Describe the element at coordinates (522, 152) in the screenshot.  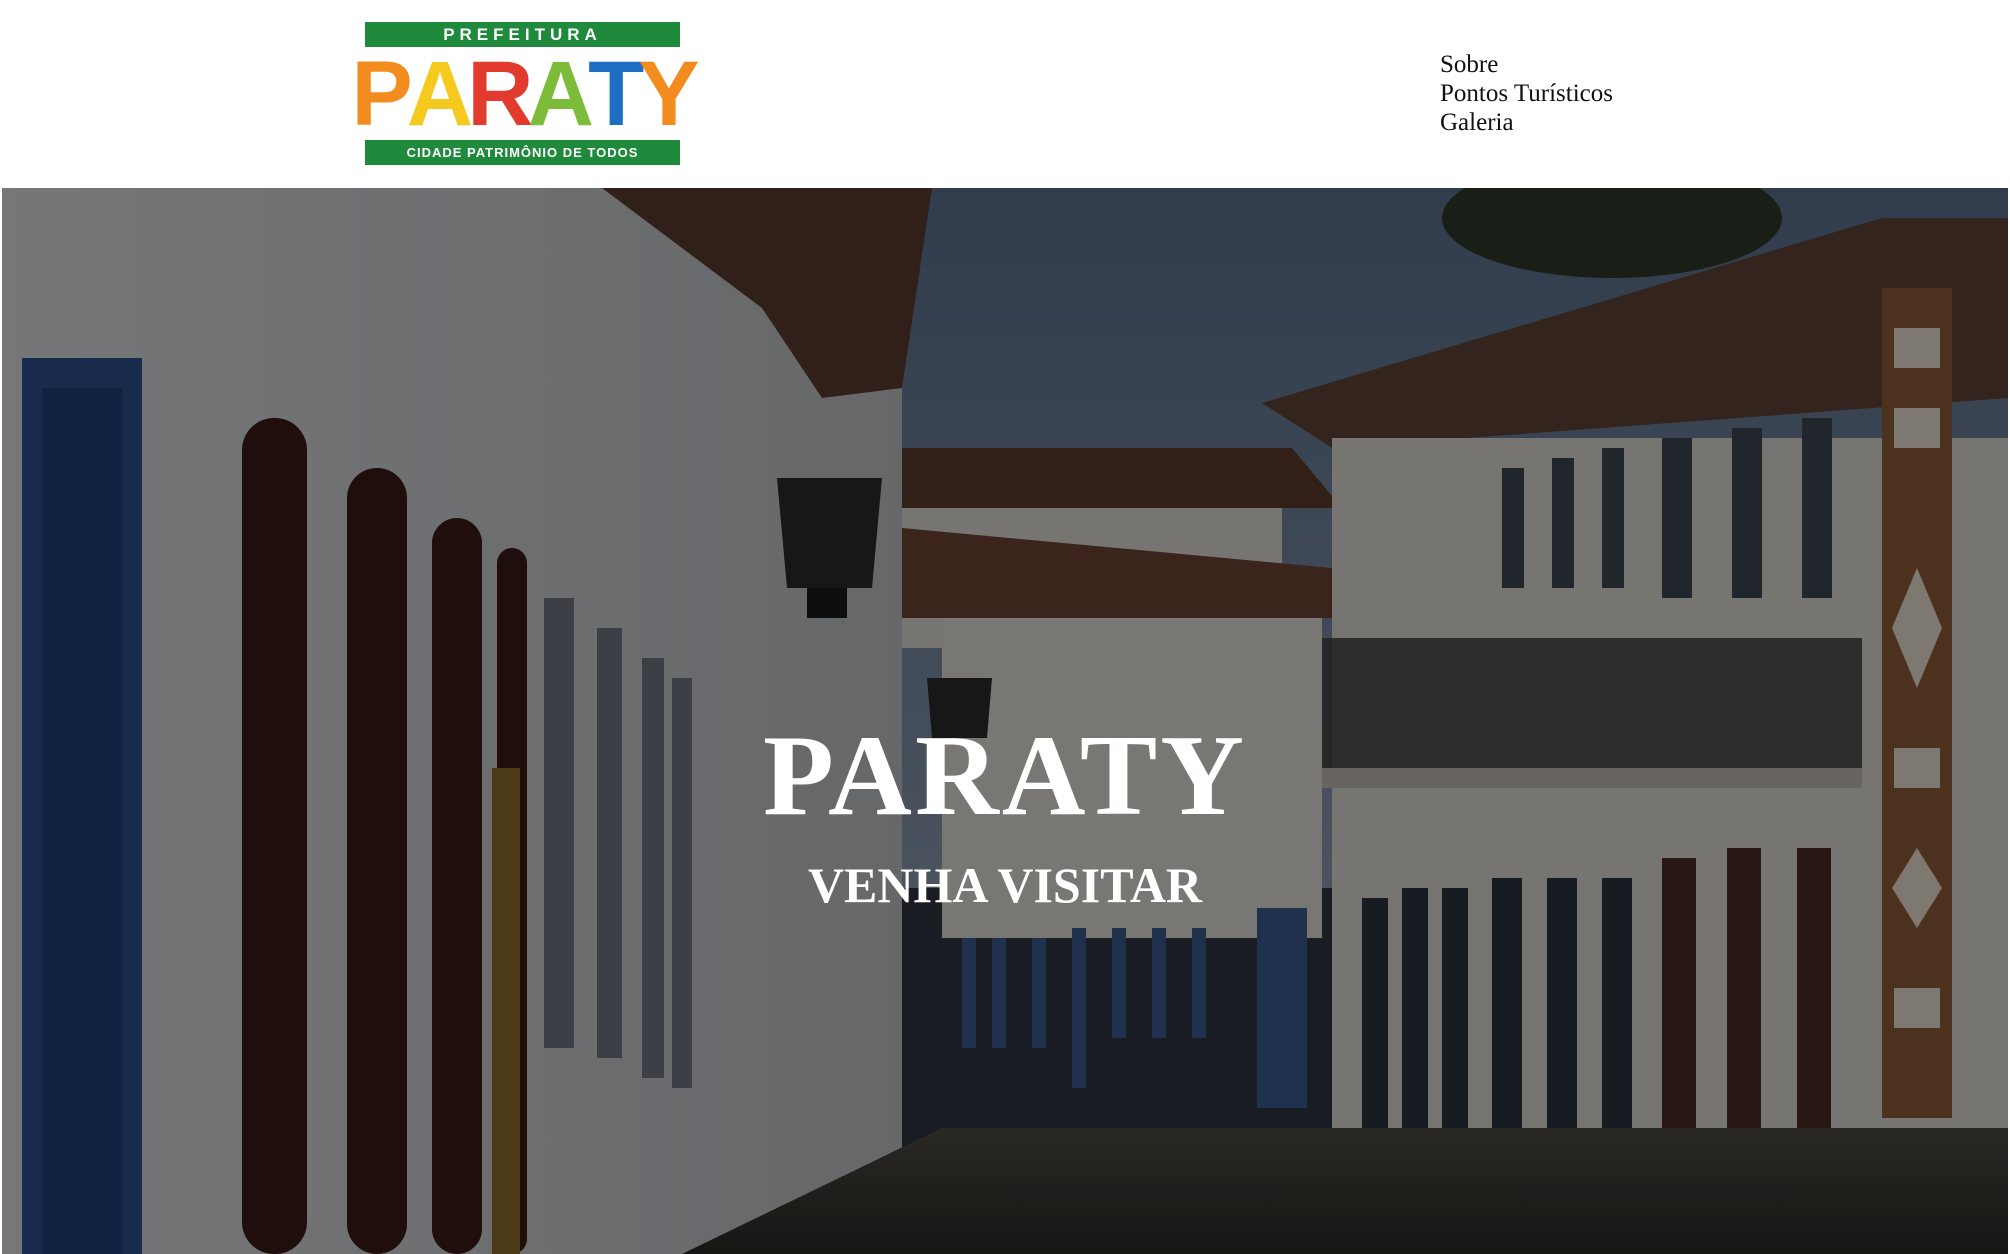
I see `logo-bottom-text: CIDADE PATRIMÔNIO DE TODOS` at that location.